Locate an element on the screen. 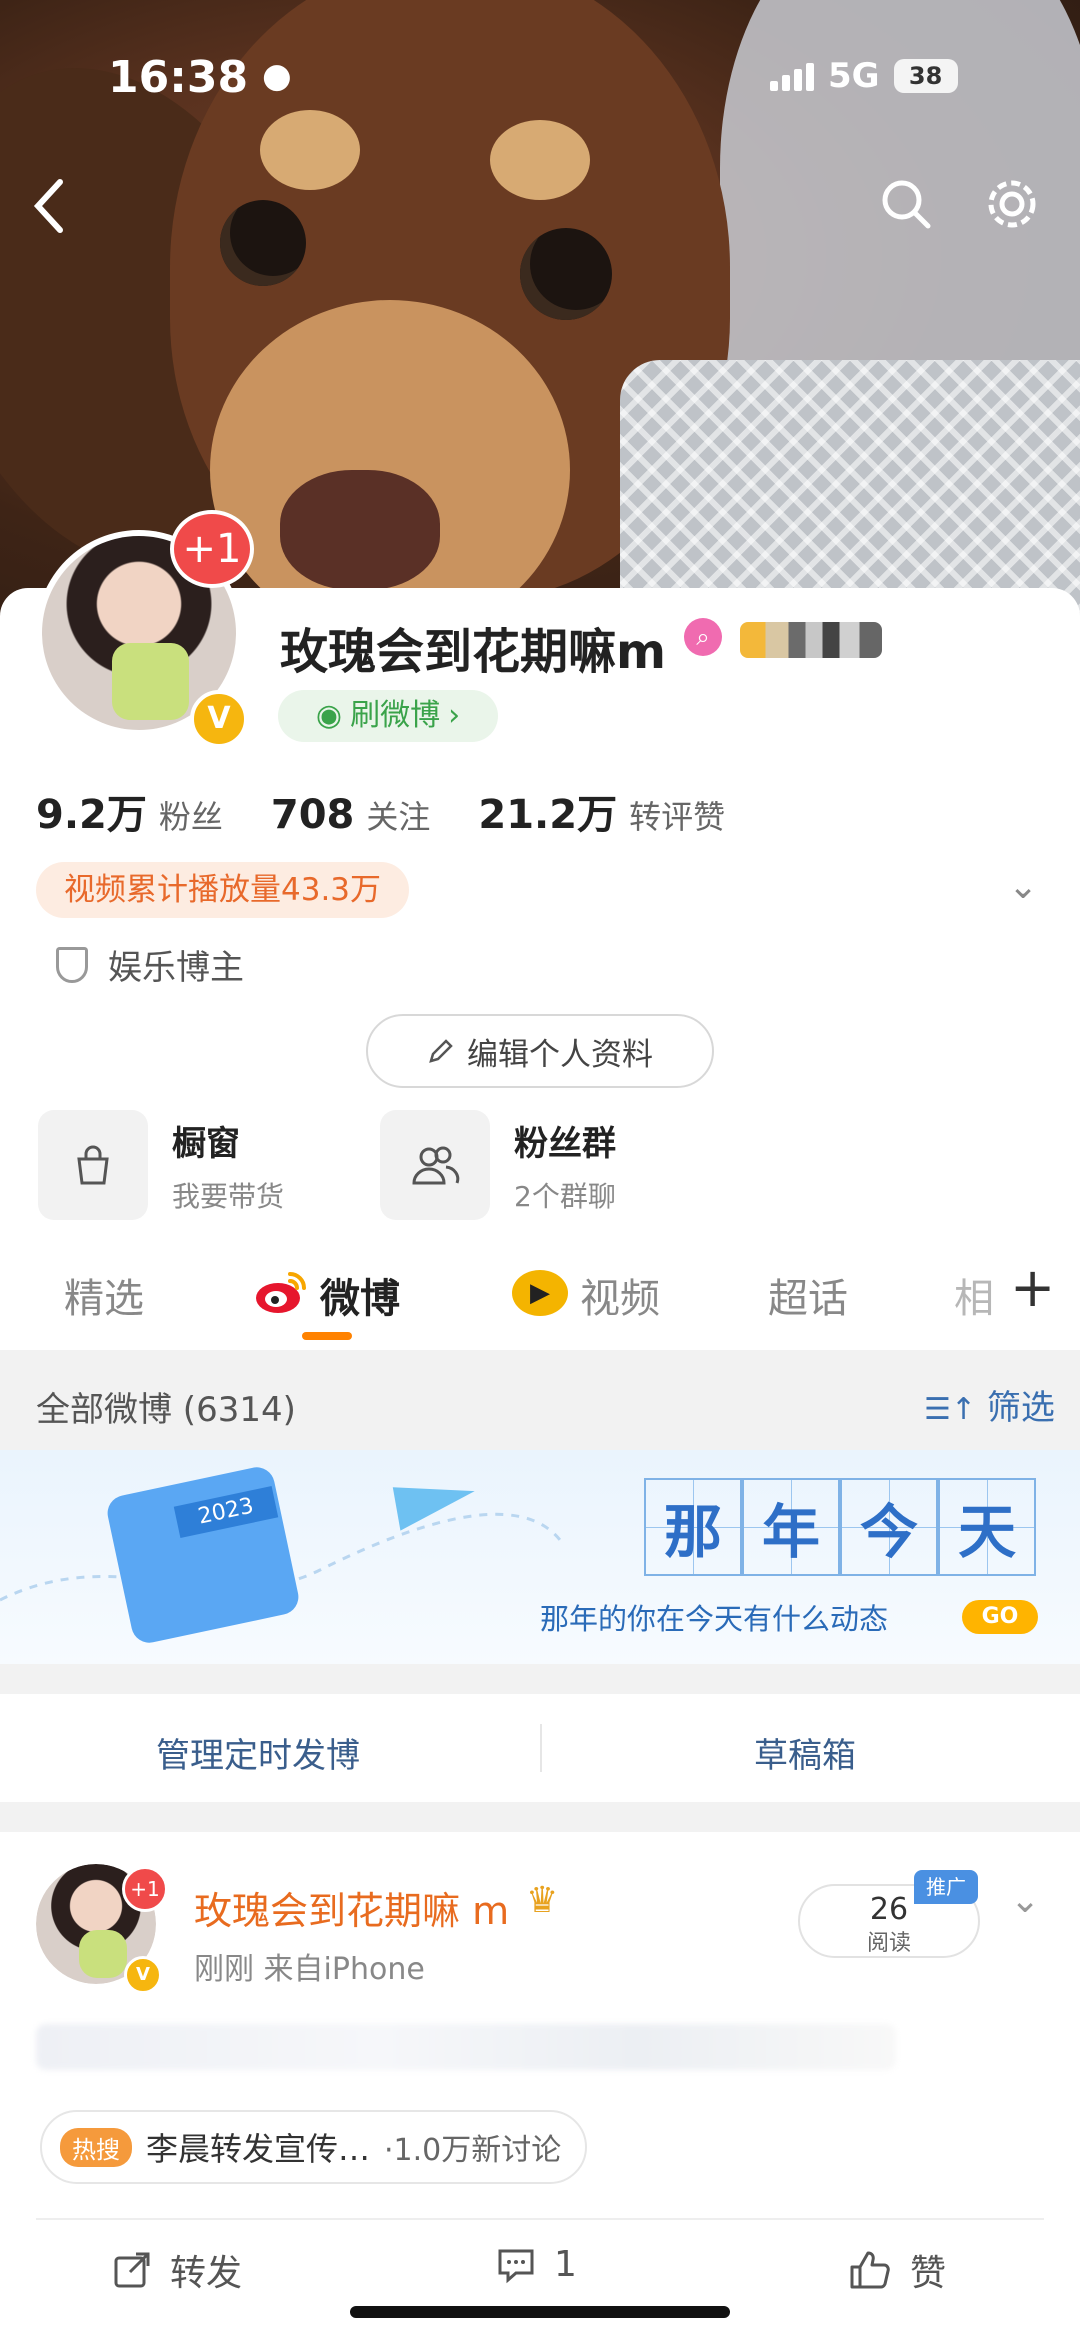 The image size is (1080, 2341). profile-tag: 娱乐博主 is located at coordinates (150, 964).